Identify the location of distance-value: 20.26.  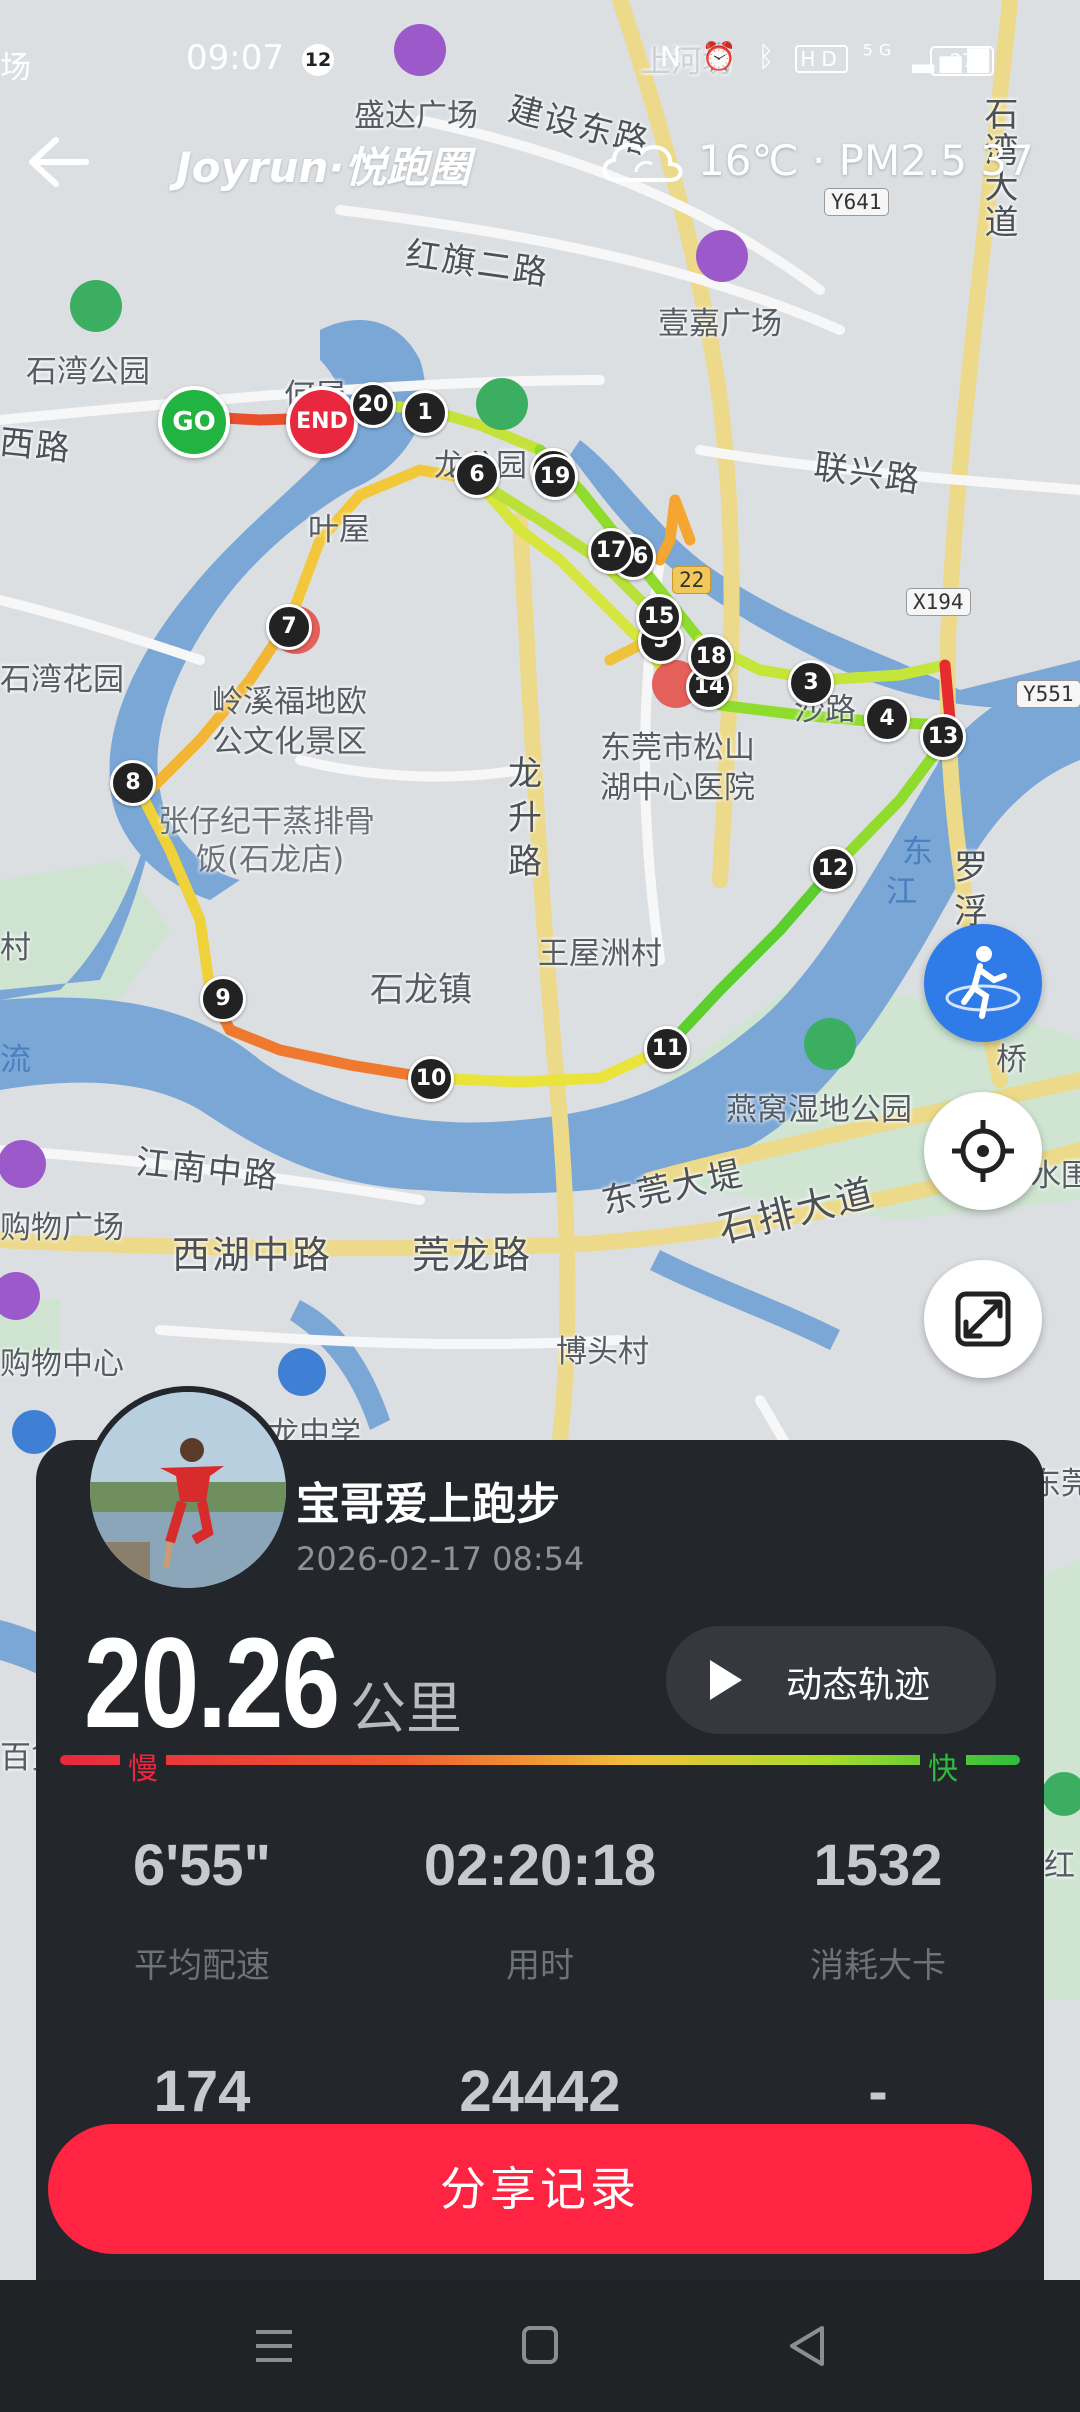
(212, 1683).